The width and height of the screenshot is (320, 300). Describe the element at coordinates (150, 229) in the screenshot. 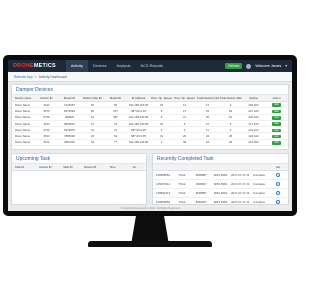

I see `monitor-stand-neck` at that location.